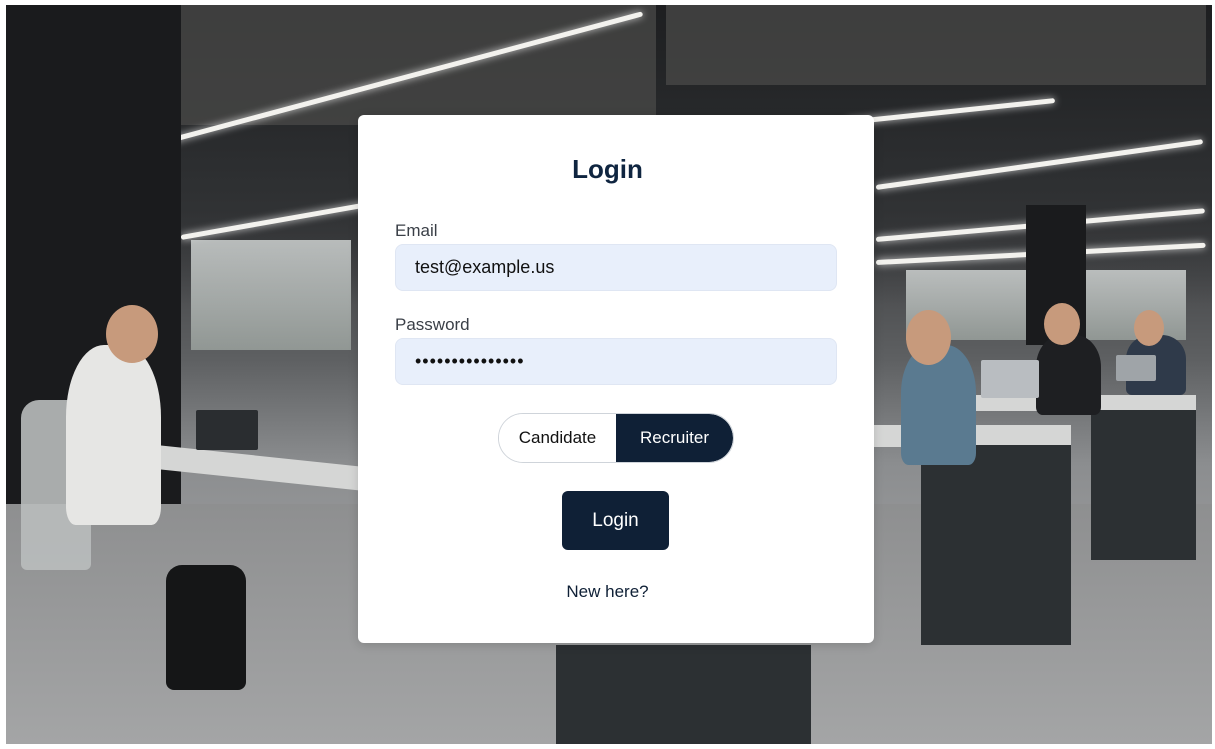 This screenshot has width=1215, height=749. Describe the element at coordinates (616, 267) in the screenshot. I see `email-input` at that location.